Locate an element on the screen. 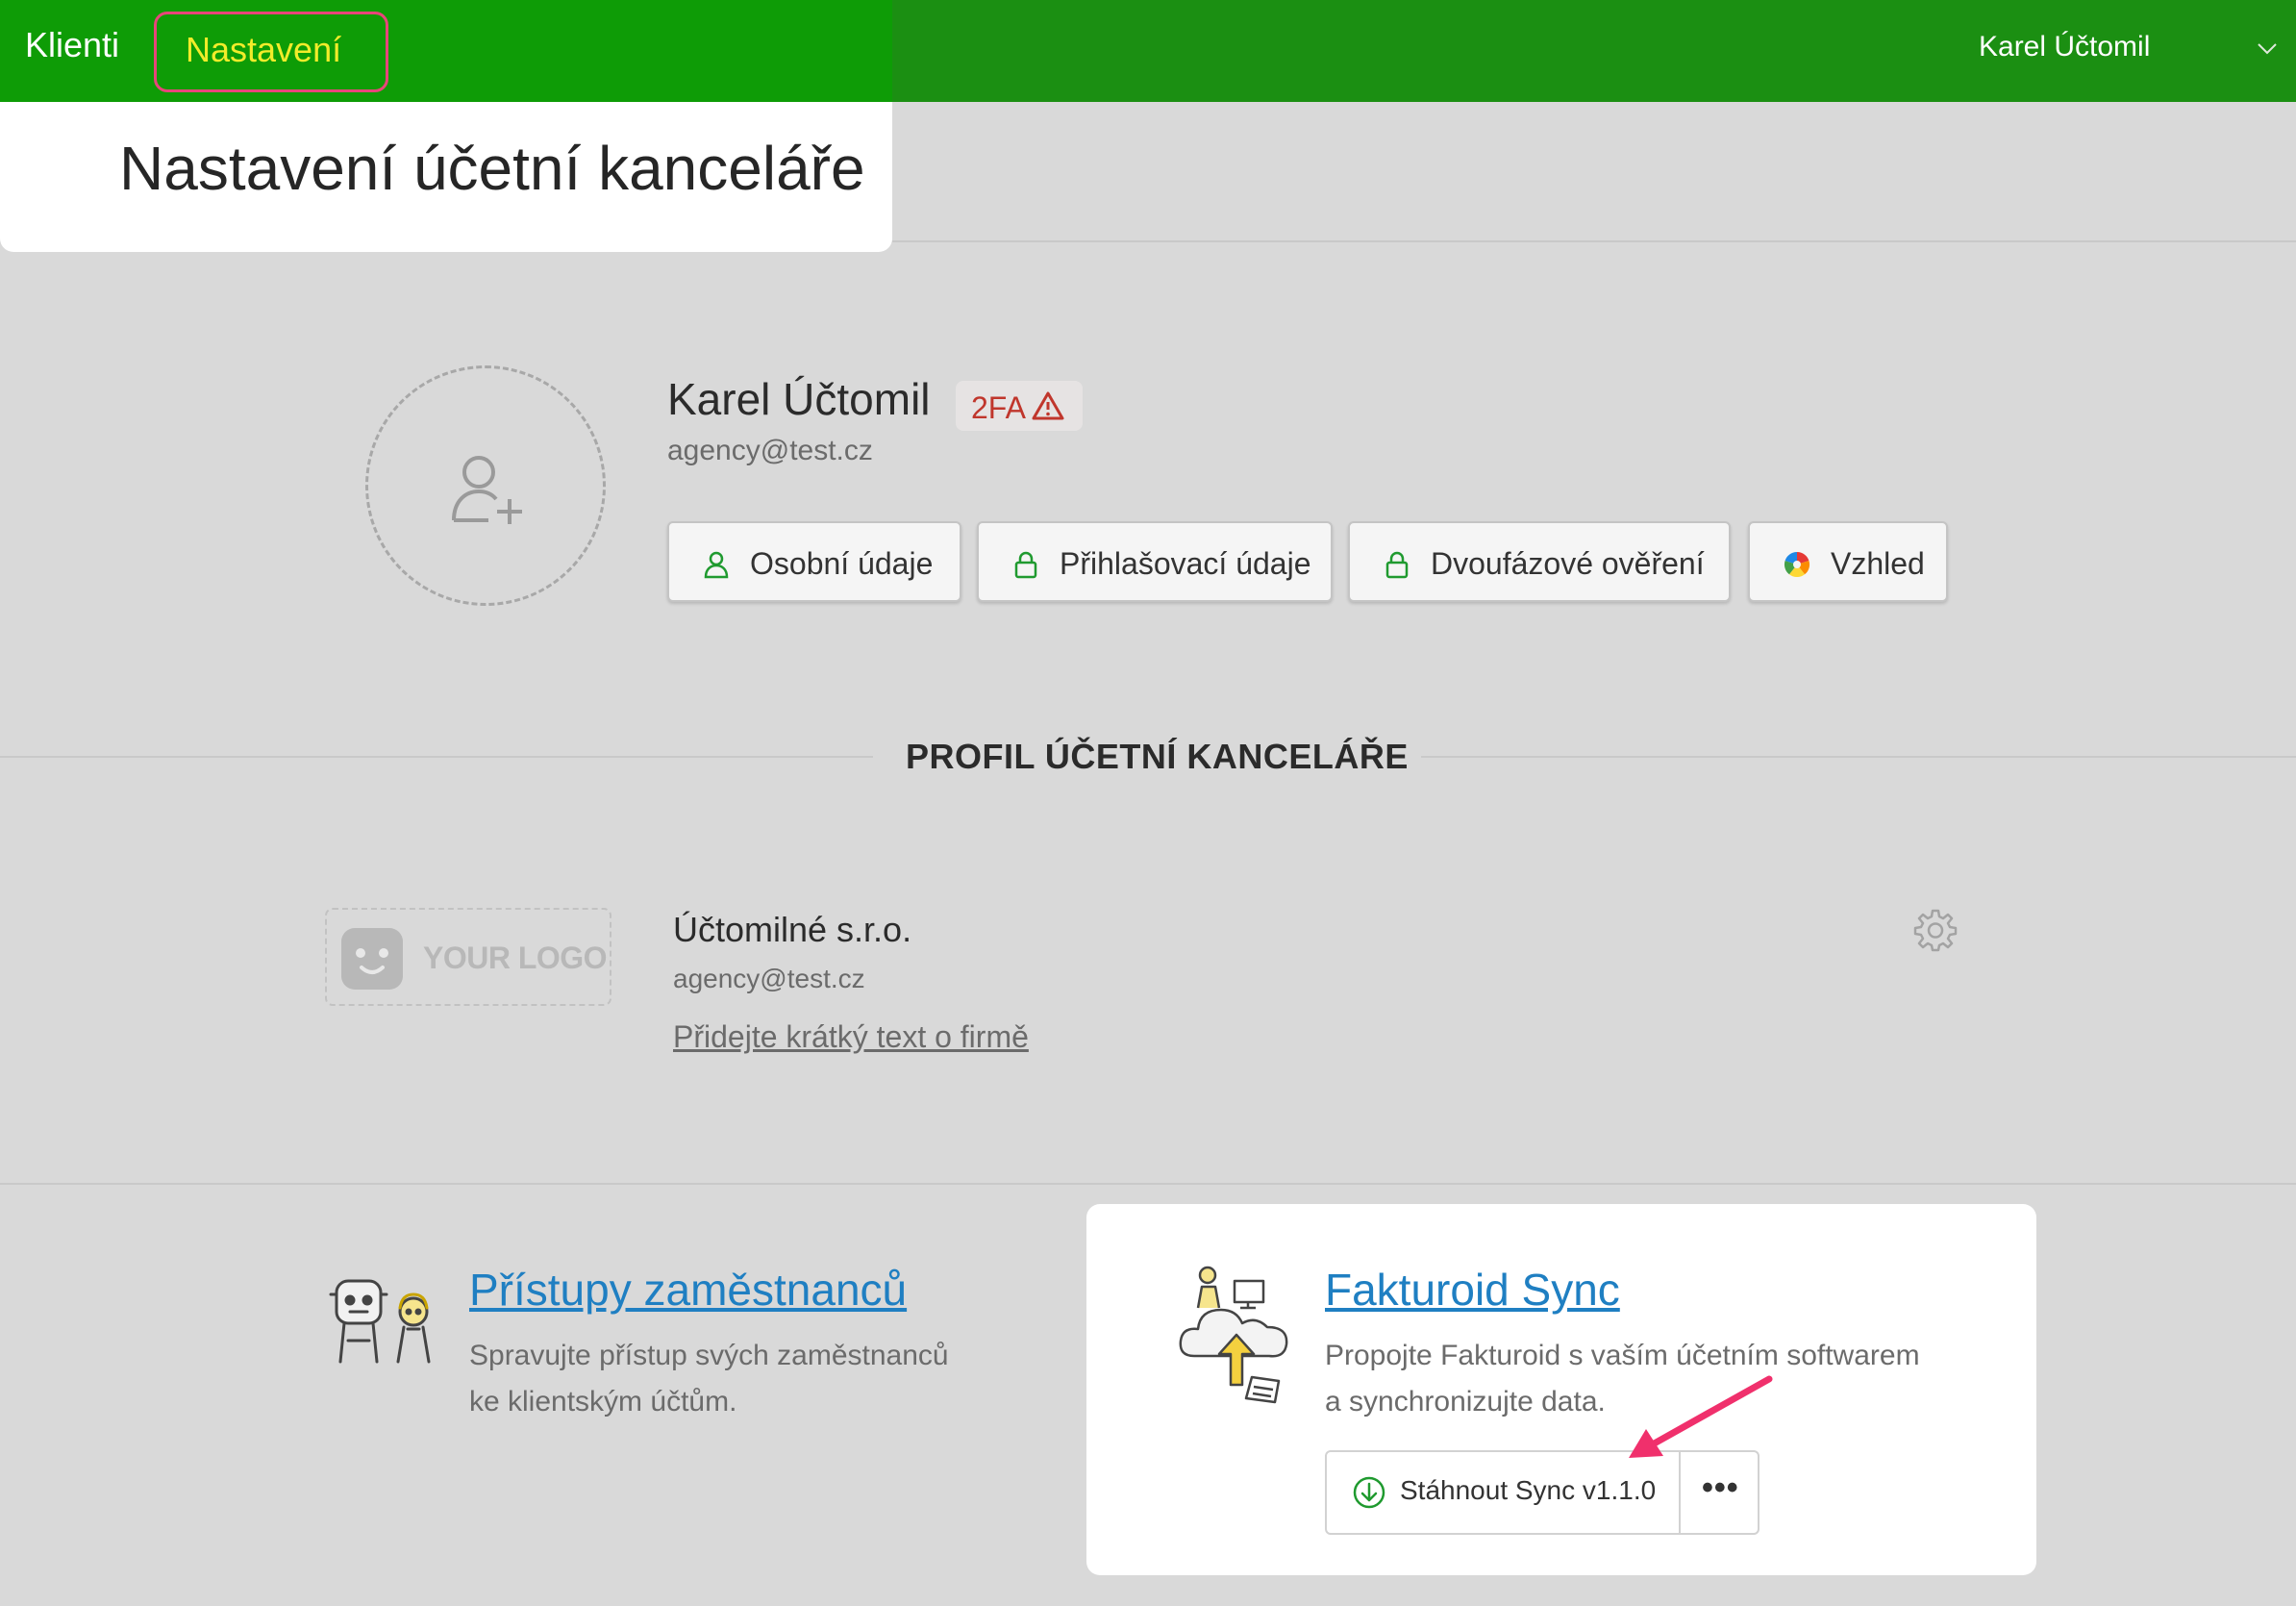 Image resolution: width=2296 pixels, height=1606 pixels. personal-info-label: Osobní údaje is located at coordinates (842, 563).